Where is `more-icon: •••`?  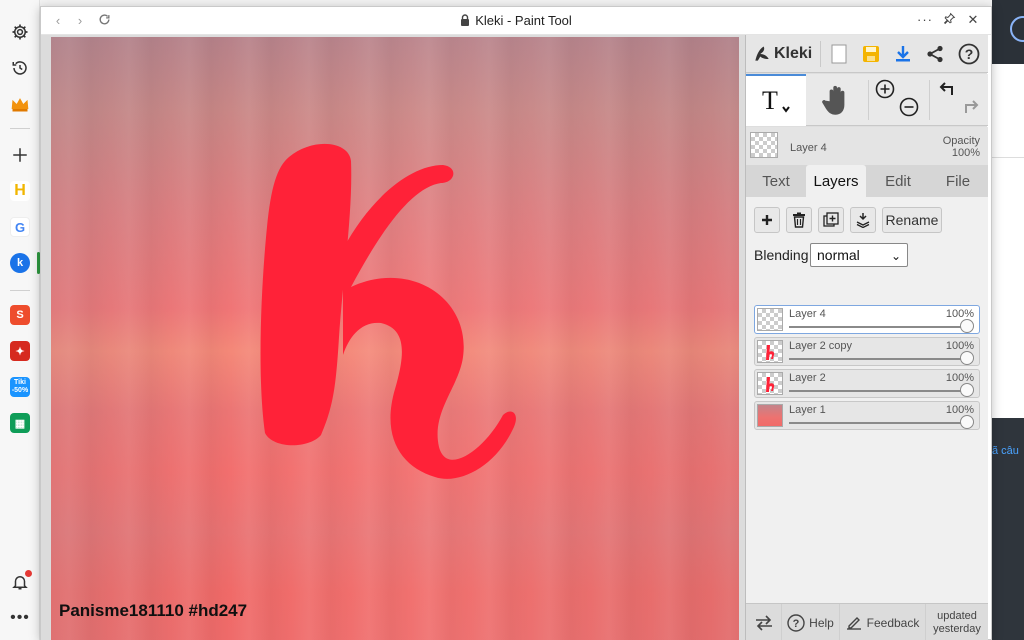 more-icon: ••• is located at coordinates (20, 618).